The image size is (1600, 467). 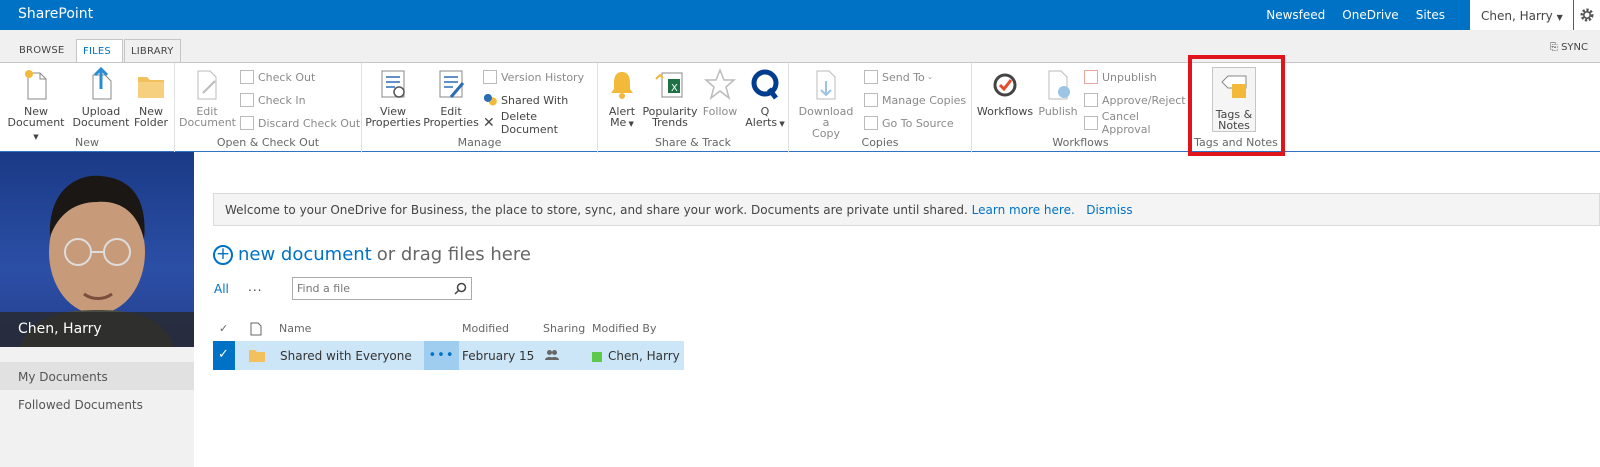 I want to click on view-properties-icon, so click(x=393, y=84).